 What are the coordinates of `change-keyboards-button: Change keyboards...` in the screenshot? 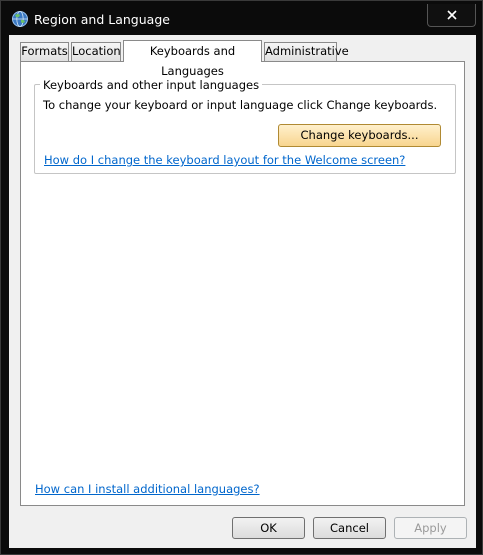 It's located at (359, 135).